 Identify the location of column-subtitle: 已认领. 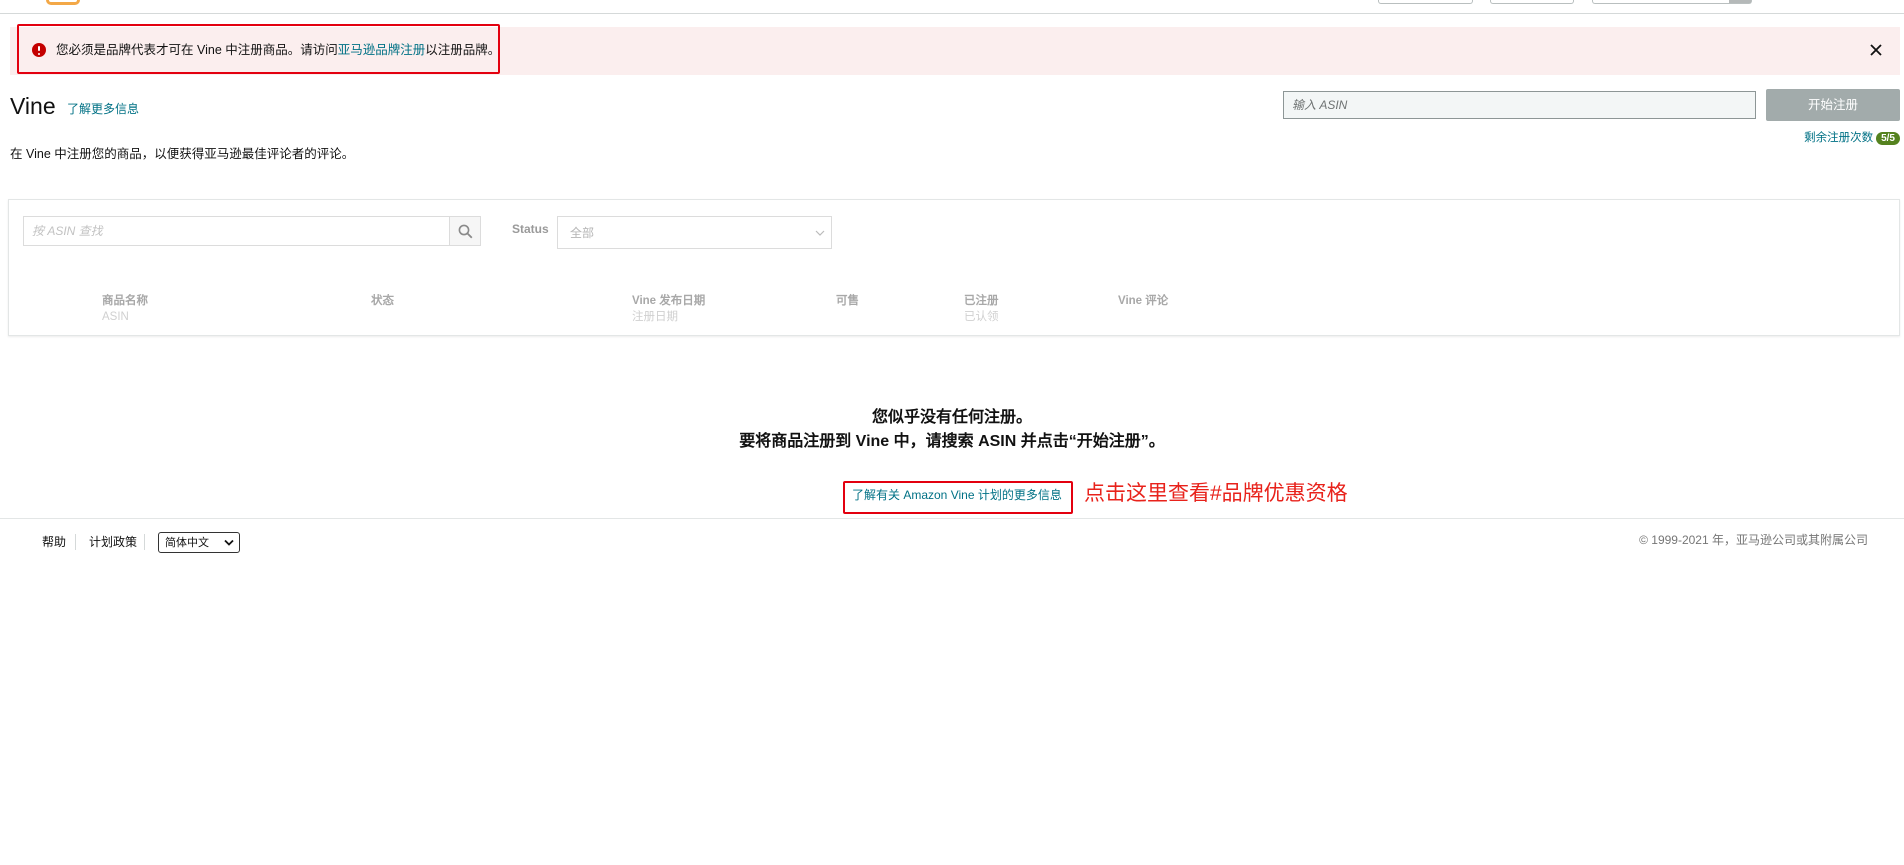
(981, 317).